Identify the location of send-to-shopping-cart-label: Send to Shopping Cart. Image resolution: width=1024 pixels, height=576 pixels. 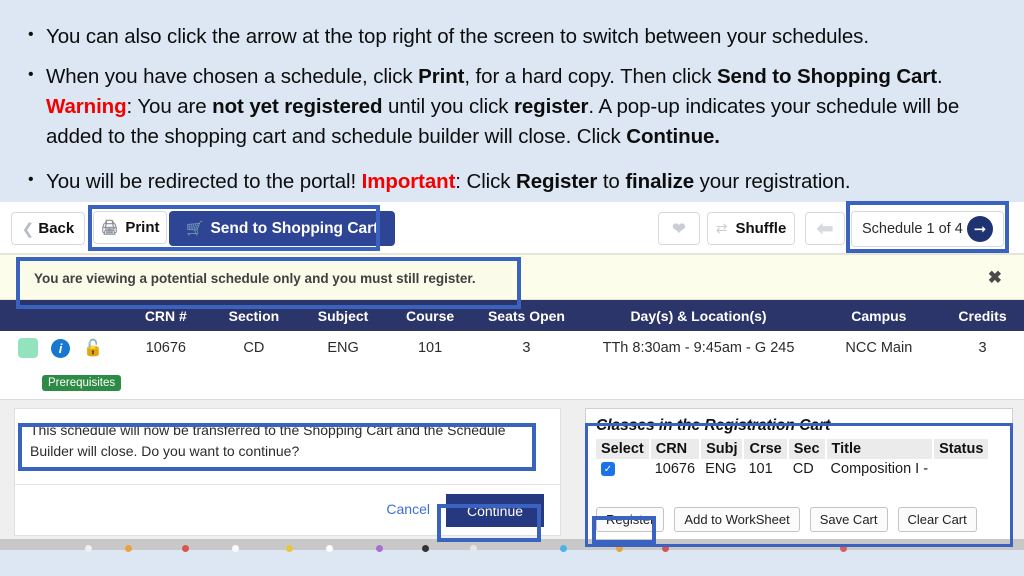
(294, 228).